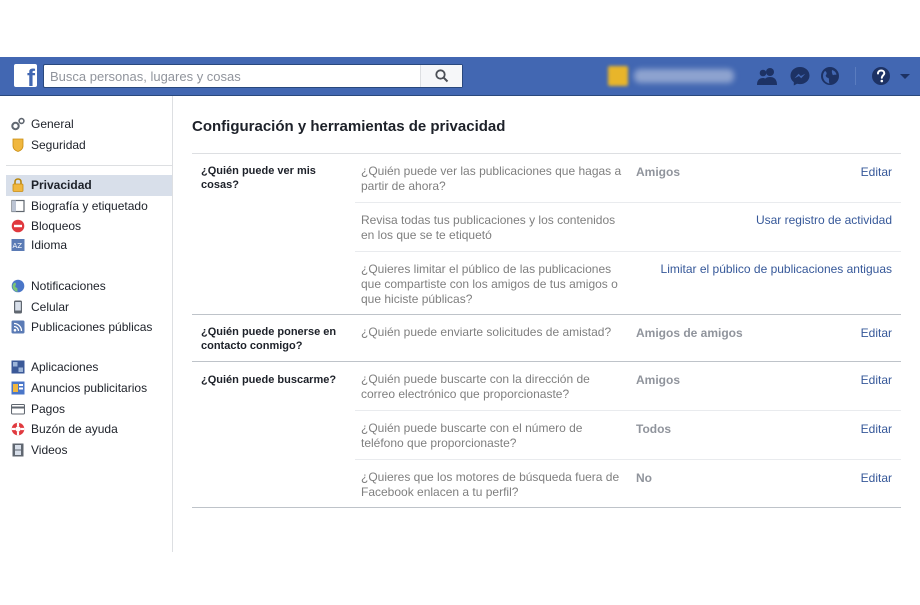 The image size is (920, 605). What do you see at coordinates (49, 245) in the screenshot?
I see `sidebar-item-label: Idioma` at bounding box center [49, 245].